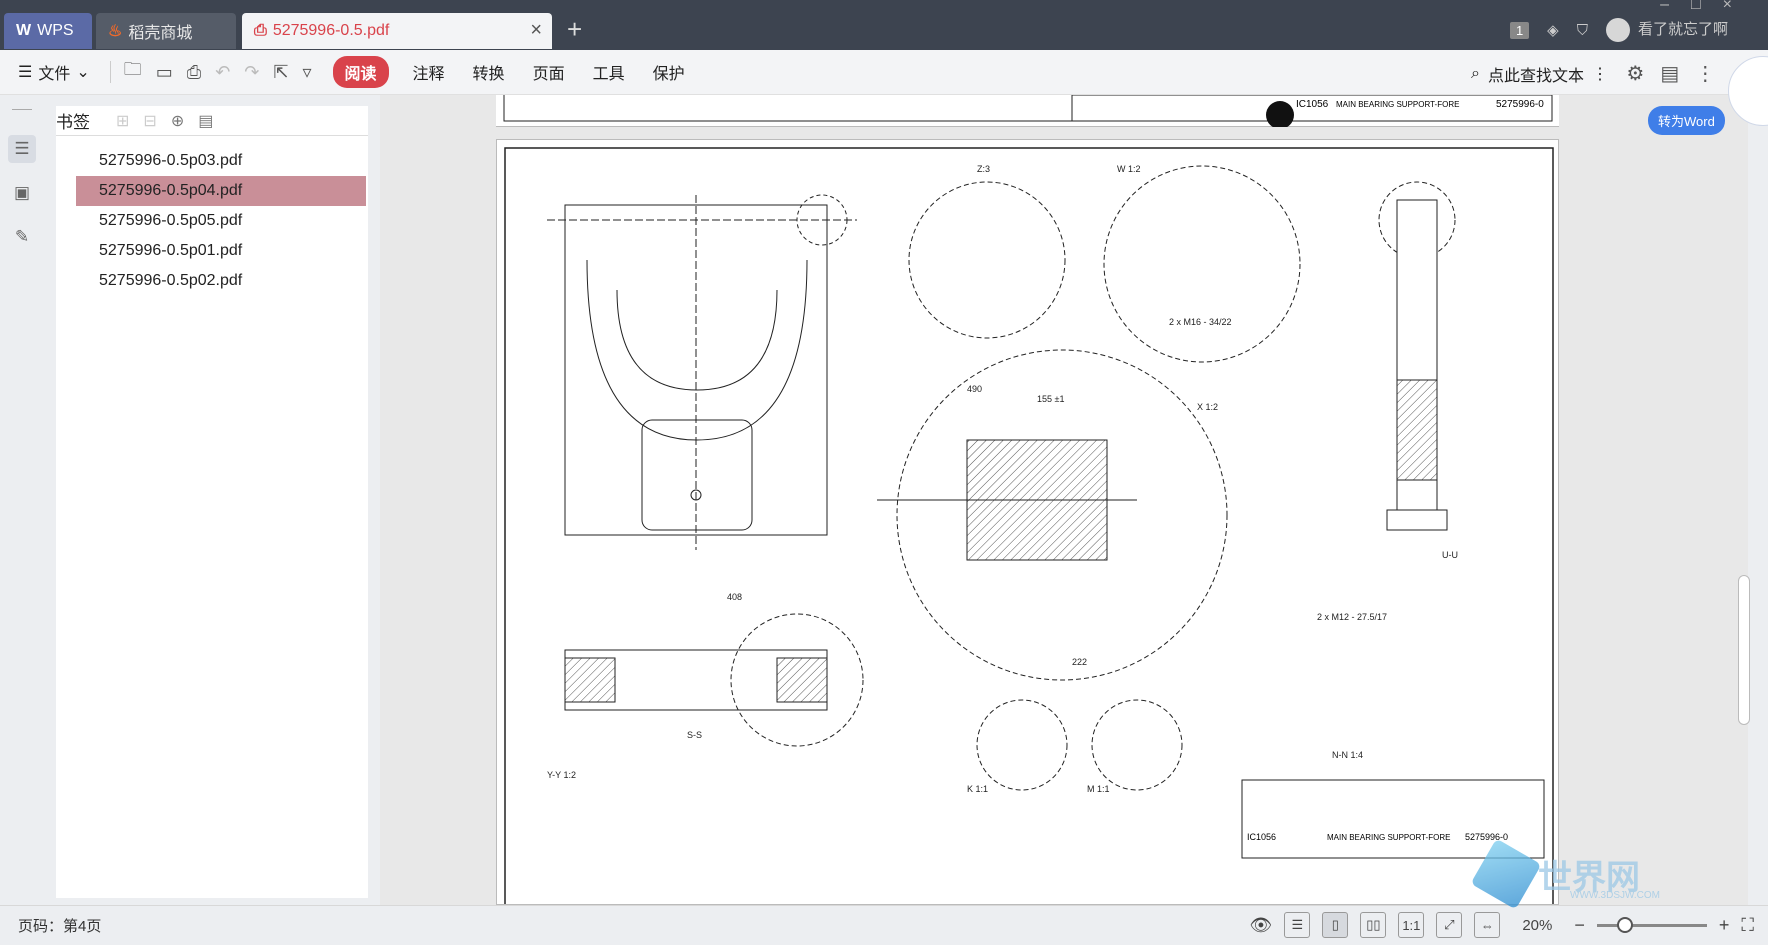 The image size is (1768, 945). I want to click on comment-icon: ▤, so click(1669, 73).